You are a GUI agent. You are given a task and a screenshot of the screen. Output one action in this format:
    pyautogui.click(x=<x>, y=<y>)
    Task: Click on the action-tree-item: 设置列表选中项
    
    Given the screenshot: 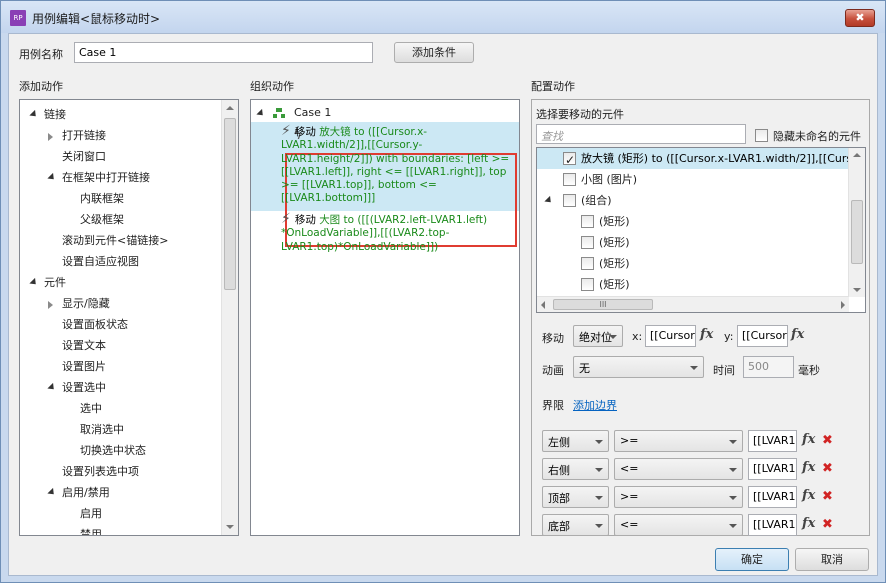 What is the action you would take?
    pyautogui.click(x=120, y=471)
    